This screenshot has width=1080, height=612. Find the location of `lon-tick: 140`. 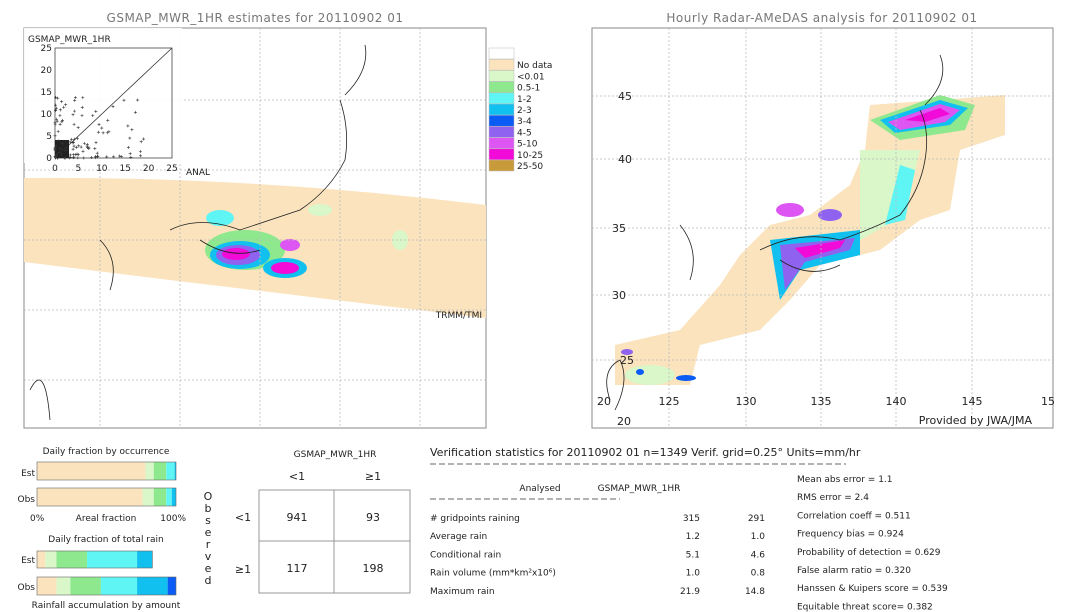

lon-tick: 140 is located at coordinates (896, 401).